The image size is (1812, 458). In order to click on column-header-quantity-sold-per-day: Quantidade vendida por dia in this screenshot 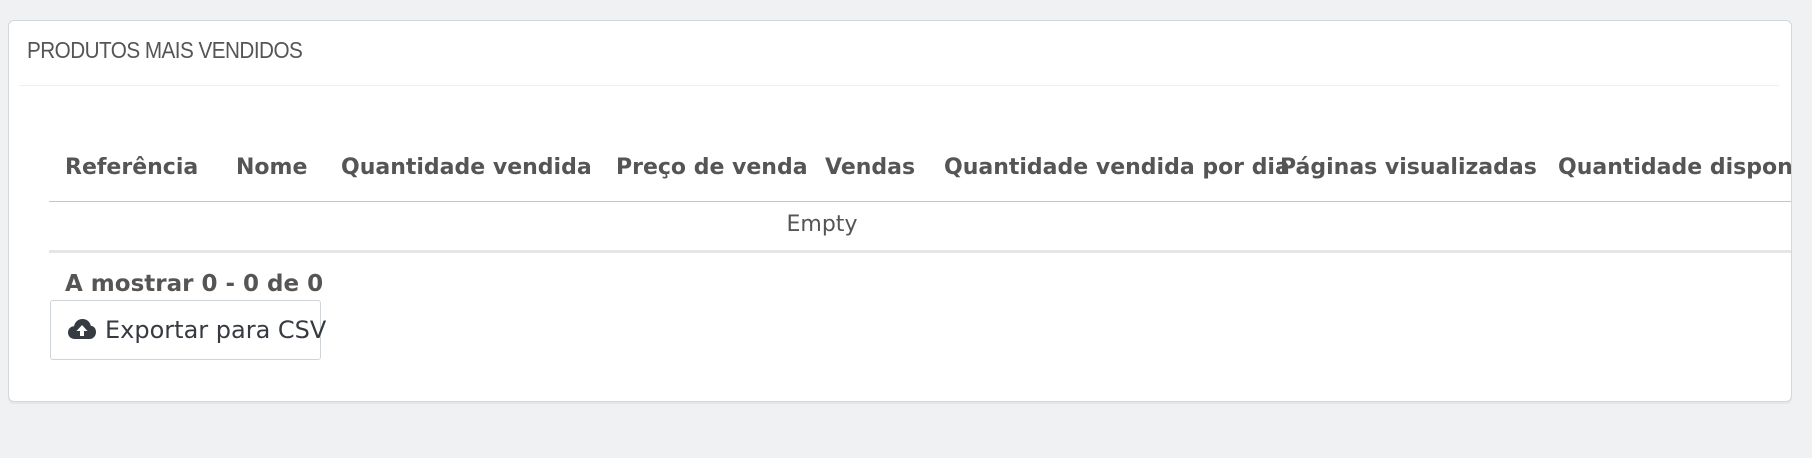, I will do `click(1117, 167)`.